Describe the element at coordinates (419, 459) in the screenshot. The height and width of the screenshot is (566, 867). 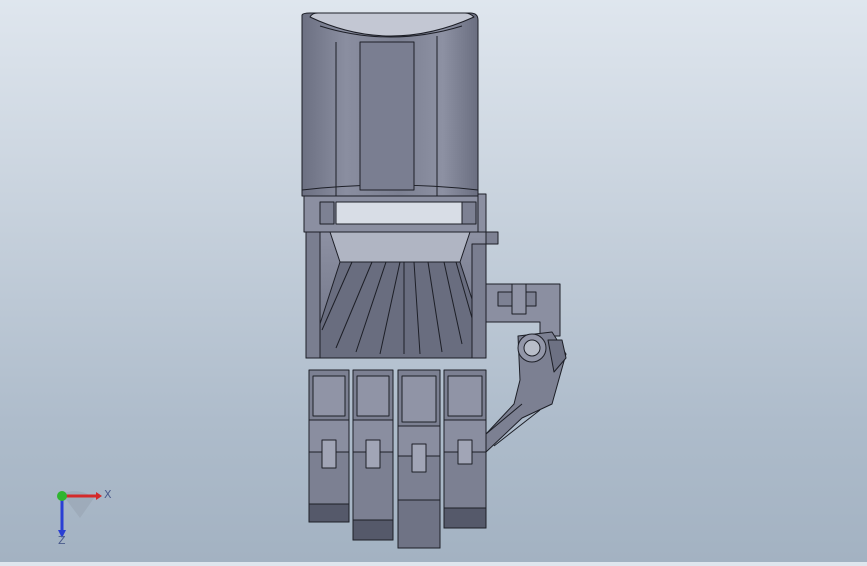
I see `finger-middle` at that location.